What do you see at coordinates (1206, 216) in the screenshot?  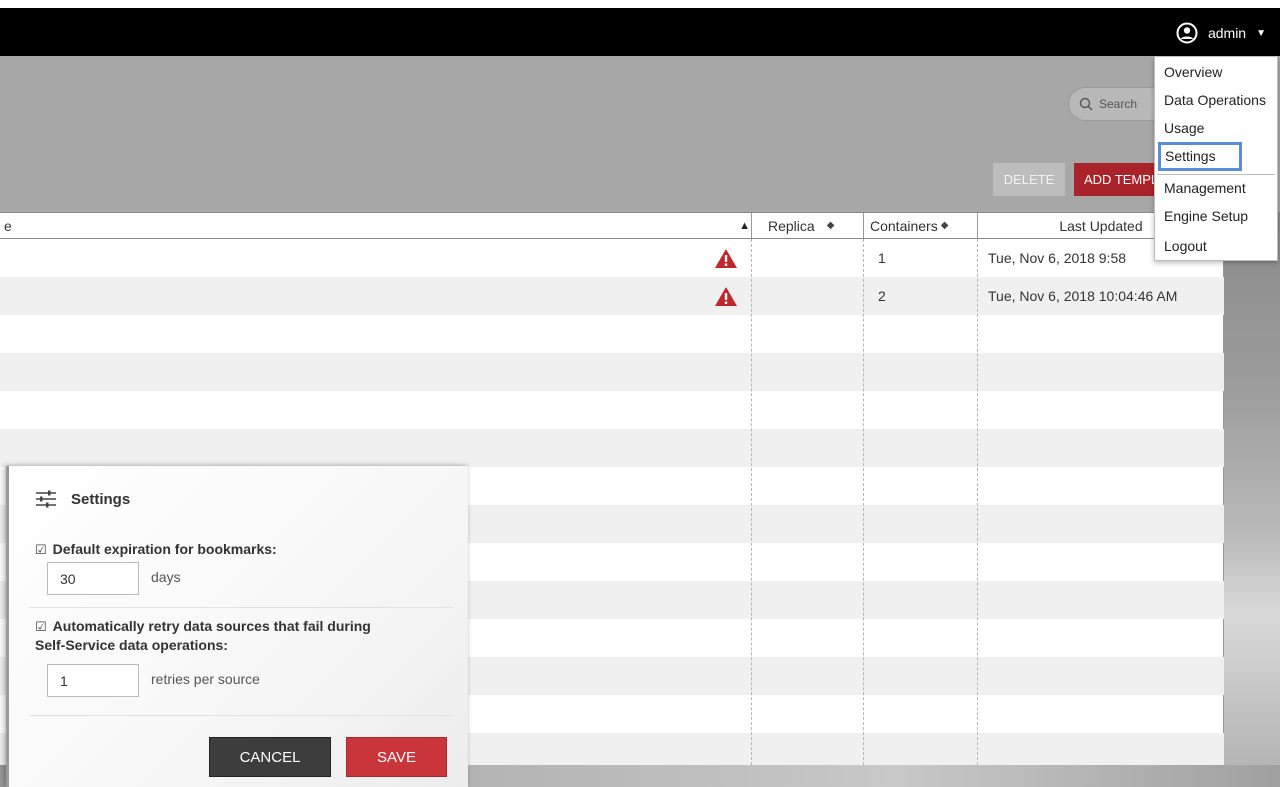 I see `menu-item-engine-setup: Engine Setup` at bounding box center [1206, 216].